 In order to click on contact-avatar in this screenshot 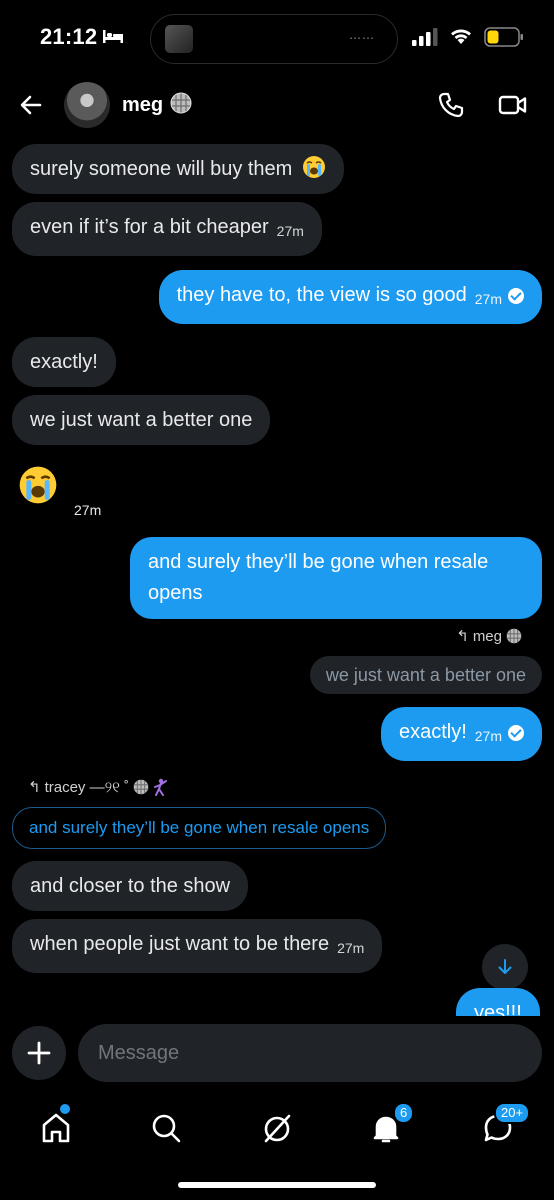, I will do `click(87, 105)`.